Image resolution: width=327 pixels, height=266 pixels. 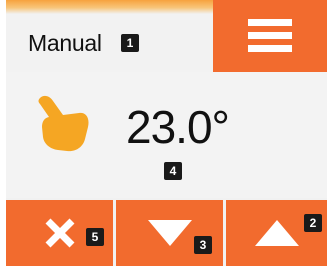 I want to click on callout-badge-5: 5, so click(x=95, y=237).